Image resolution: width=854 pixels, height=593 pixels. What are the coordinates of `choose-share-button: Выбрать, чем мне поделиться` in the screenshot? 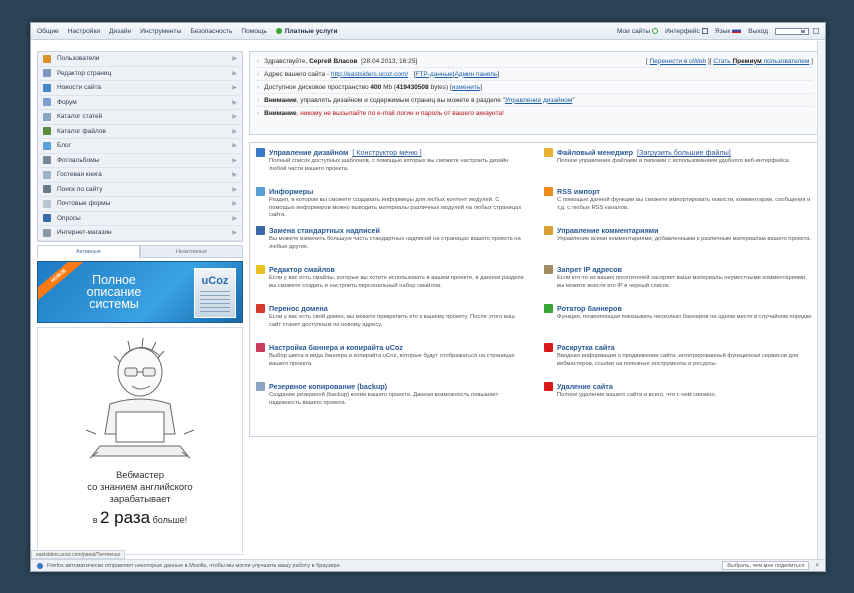 It's located at (766, 565).